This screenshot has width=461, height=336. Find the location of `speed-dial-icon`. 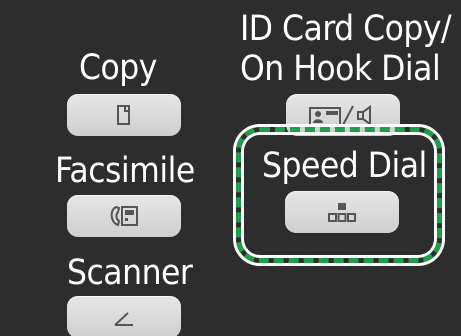

speed-dial-icon is located at coordinates (342, 212).